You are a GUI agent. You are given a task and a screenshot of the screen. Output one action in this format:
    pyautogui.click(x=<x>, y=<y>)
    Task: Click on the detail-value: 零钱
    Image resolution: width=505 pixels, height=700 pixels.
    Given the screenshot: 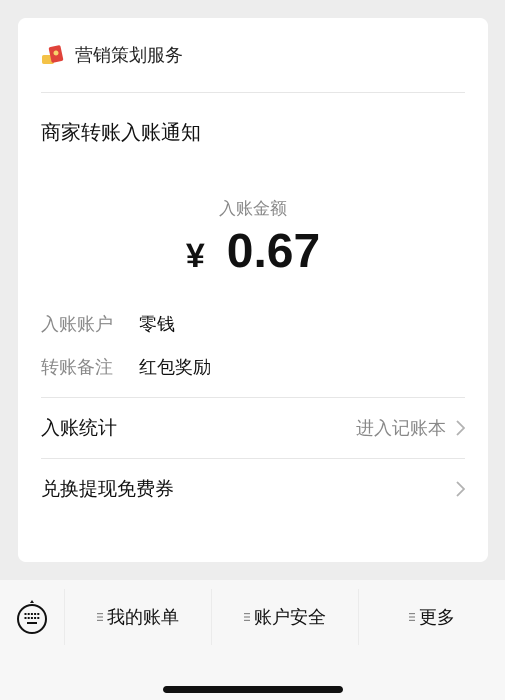 What is the action you would take?
    pyautogui.click(x=157, y=324)
    